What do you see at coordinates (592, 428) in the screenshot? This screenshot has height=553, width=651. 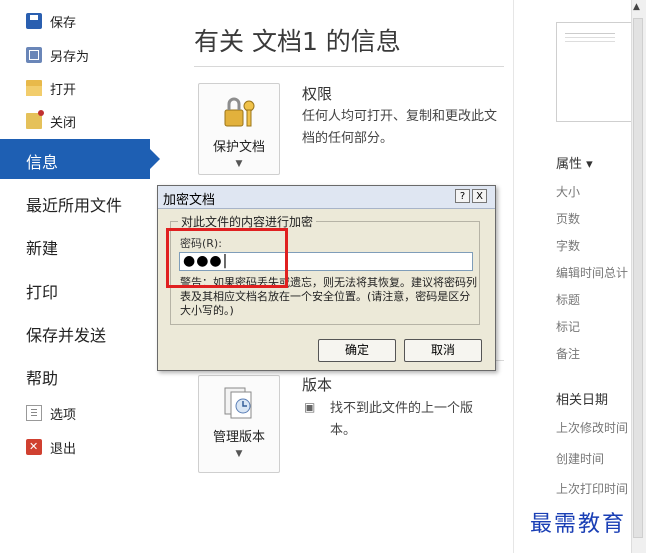 I see `prop-last-modified: 上次修改时间` at bounding box center [592, 428].